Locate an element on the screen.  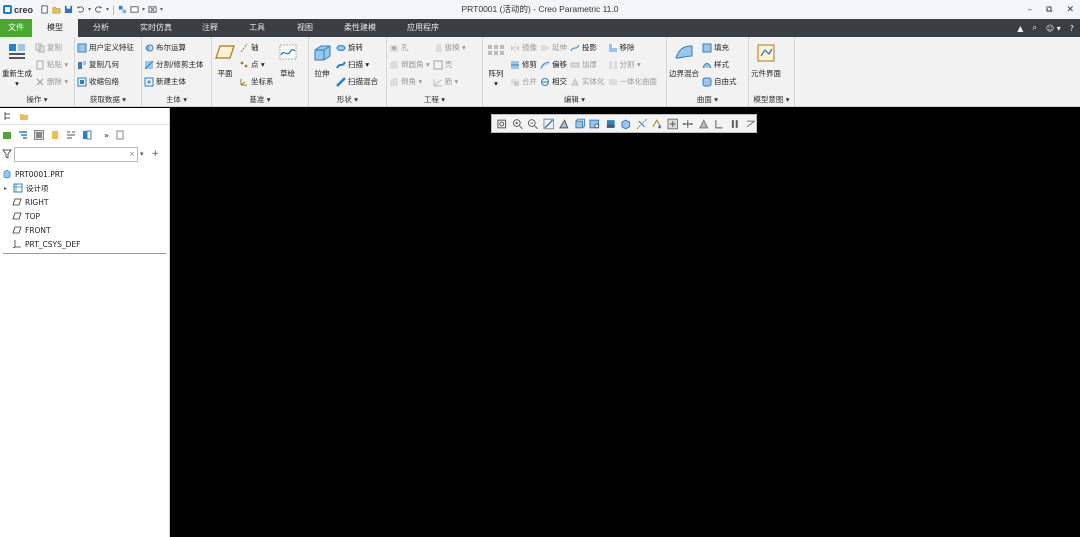
csys-button: 坐标系 is located at coordinates (256, 81).